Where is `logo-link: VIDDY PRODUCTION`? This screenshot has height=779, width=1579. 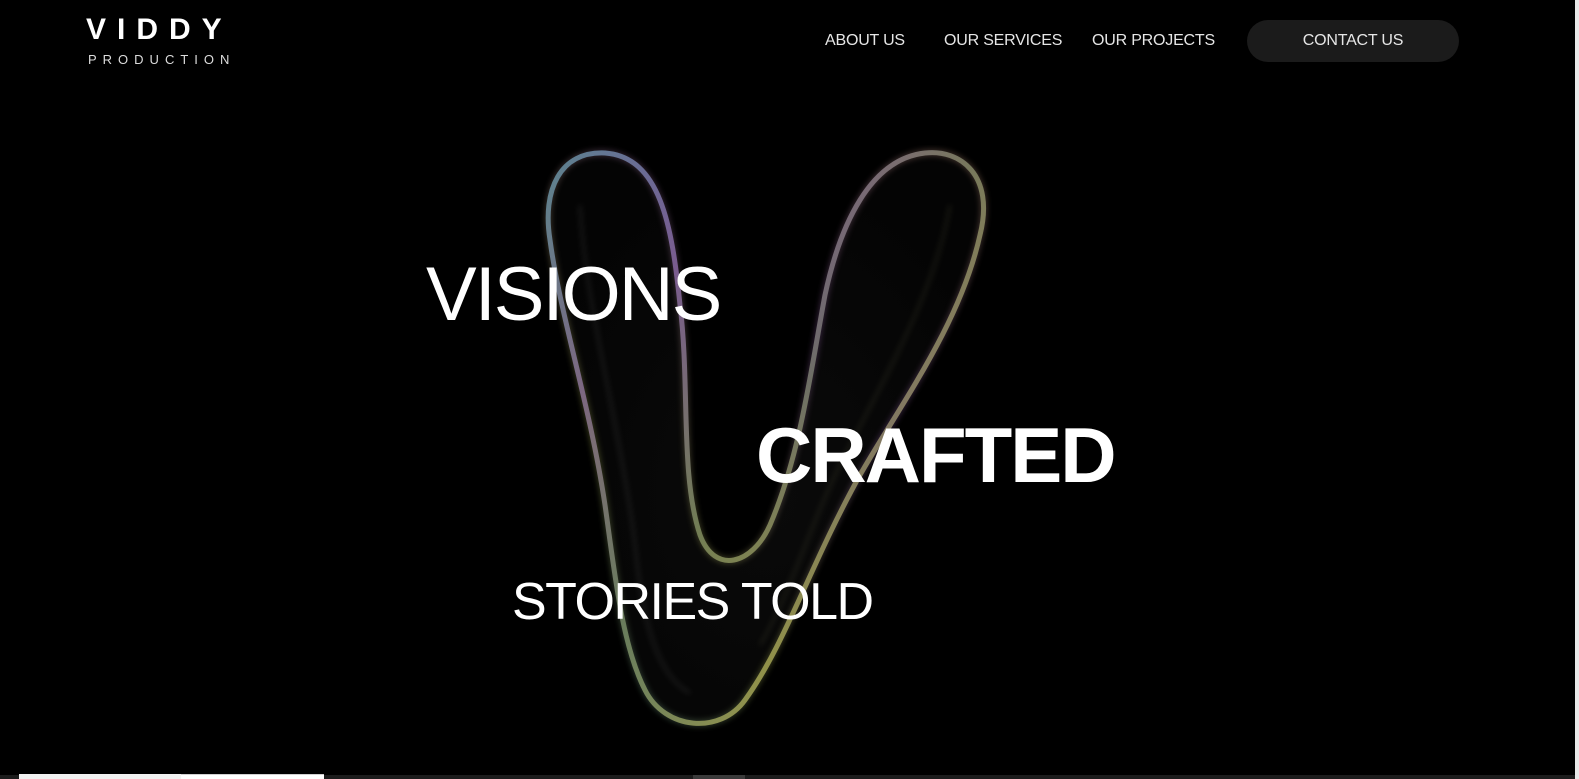 logo-link: VIDDY PRODUCTION is located at coordinates (157, 41).